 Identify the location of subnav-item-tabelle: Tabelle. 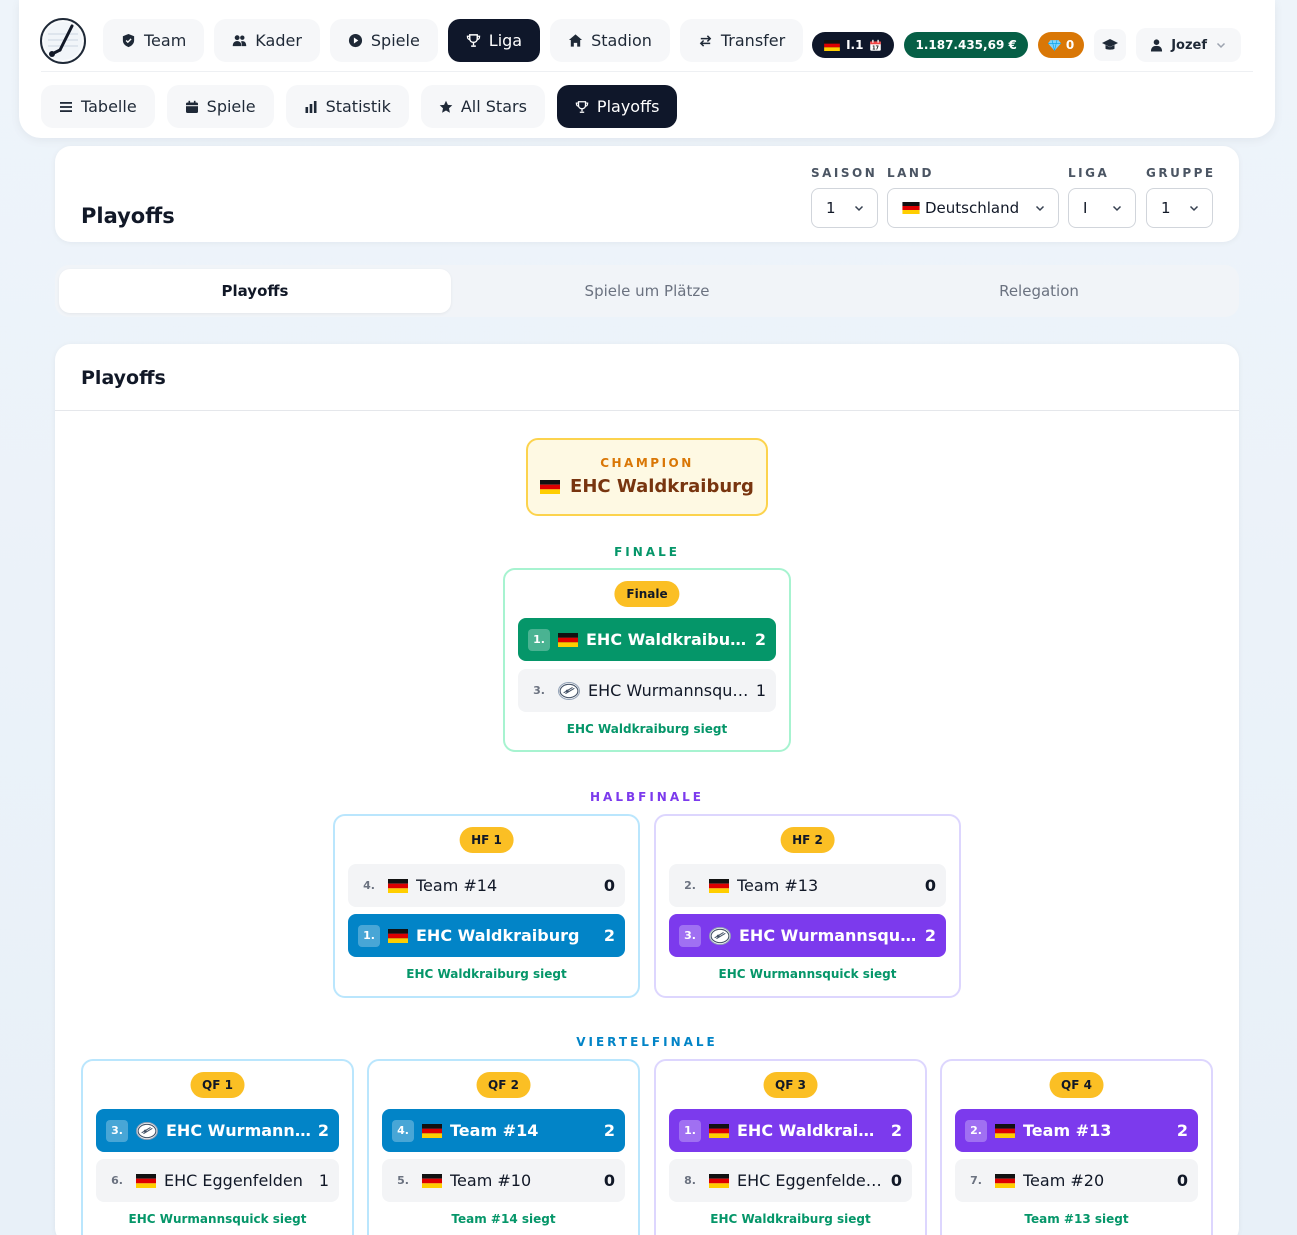
(98, 106).